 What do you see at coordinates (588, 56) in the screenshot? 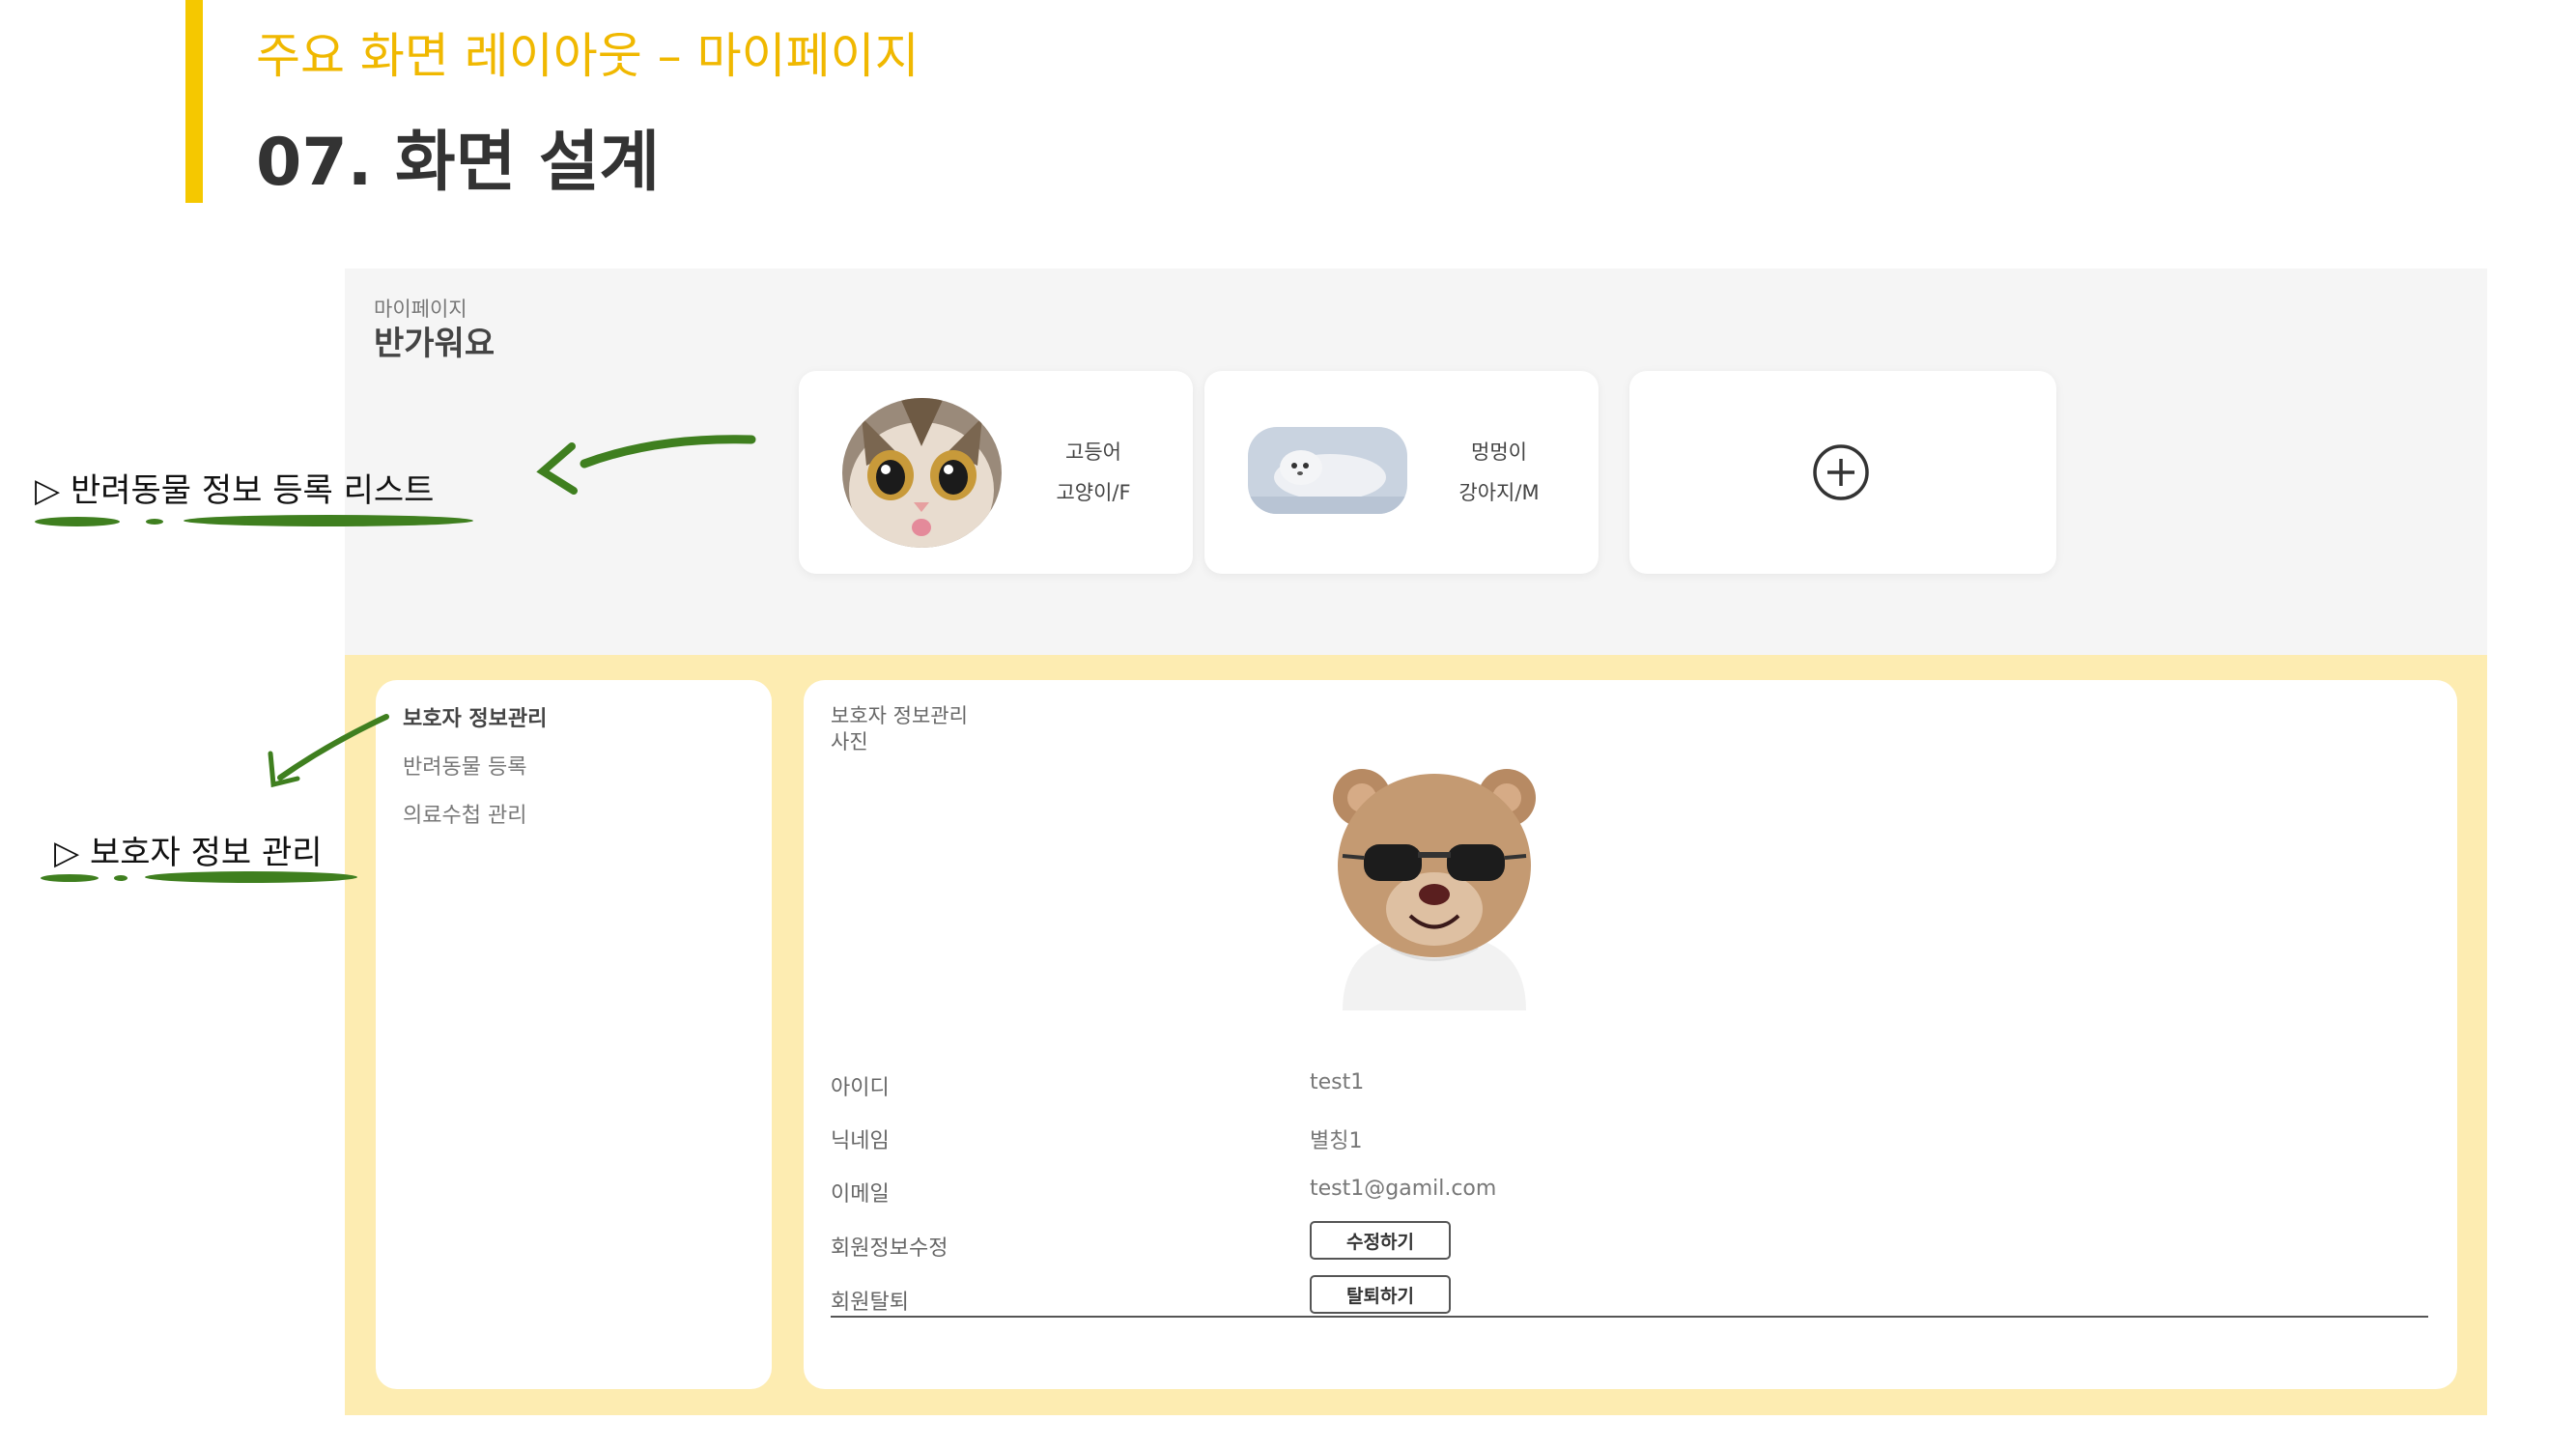
I see `slide-subtitle: 주요 화면 레이아웃 – 마이페이지` at bounding box center [588, 56].